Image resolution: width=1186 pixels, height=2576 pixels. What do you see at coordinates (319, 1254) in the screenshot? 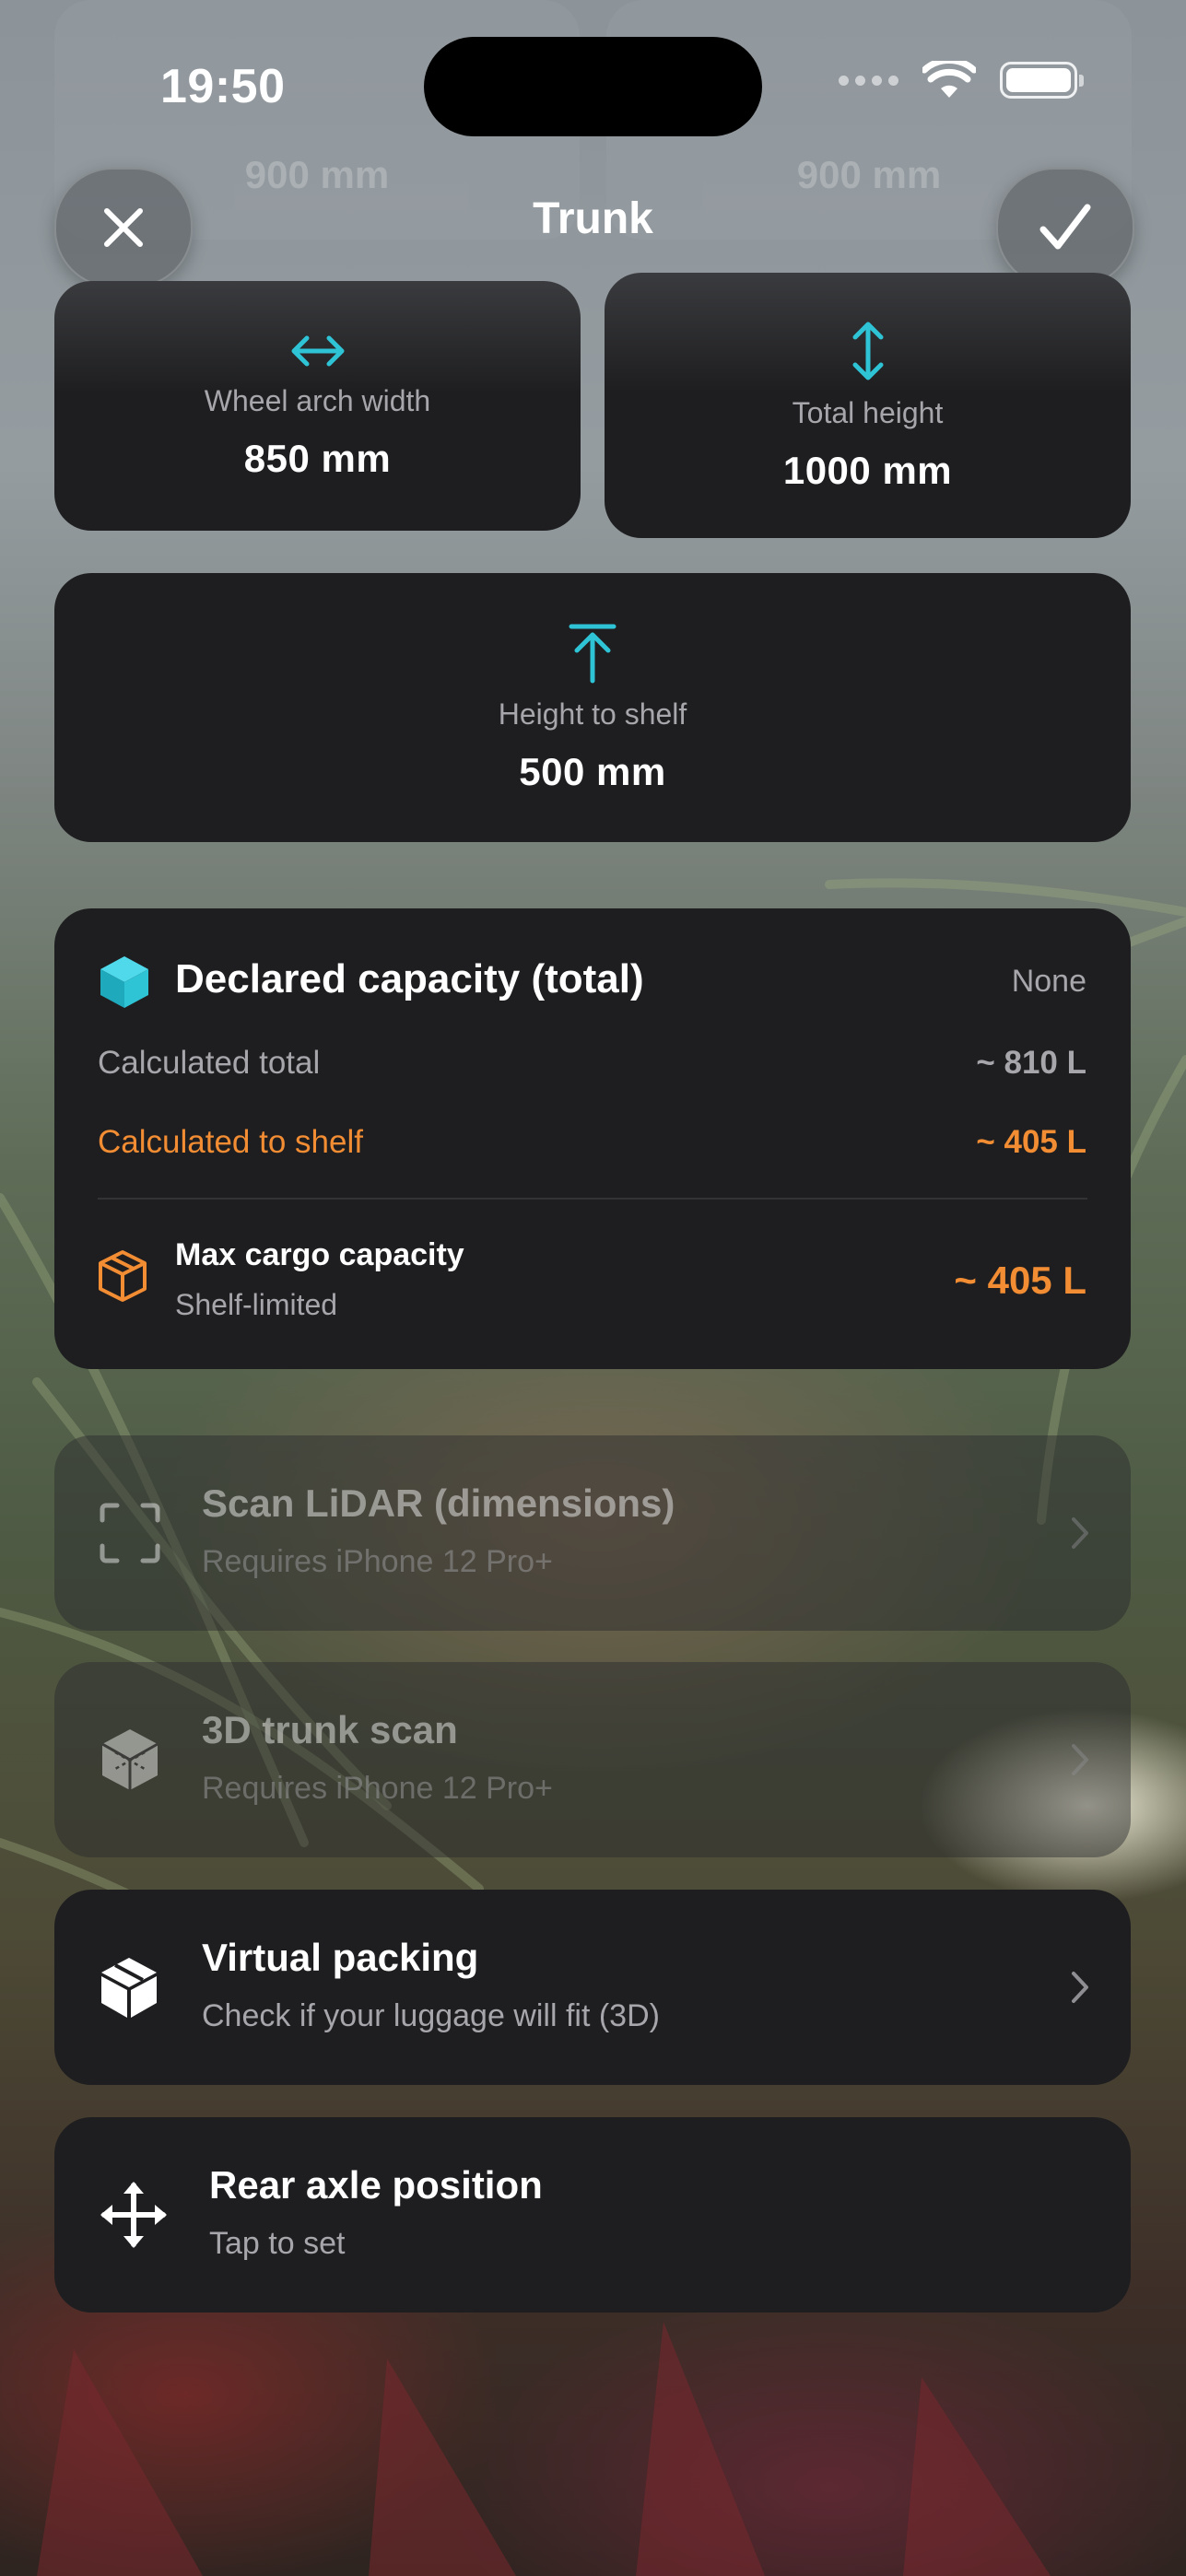
I see `max-cargo-title: Max cargo capacity` at bounding box center [319, 1254].